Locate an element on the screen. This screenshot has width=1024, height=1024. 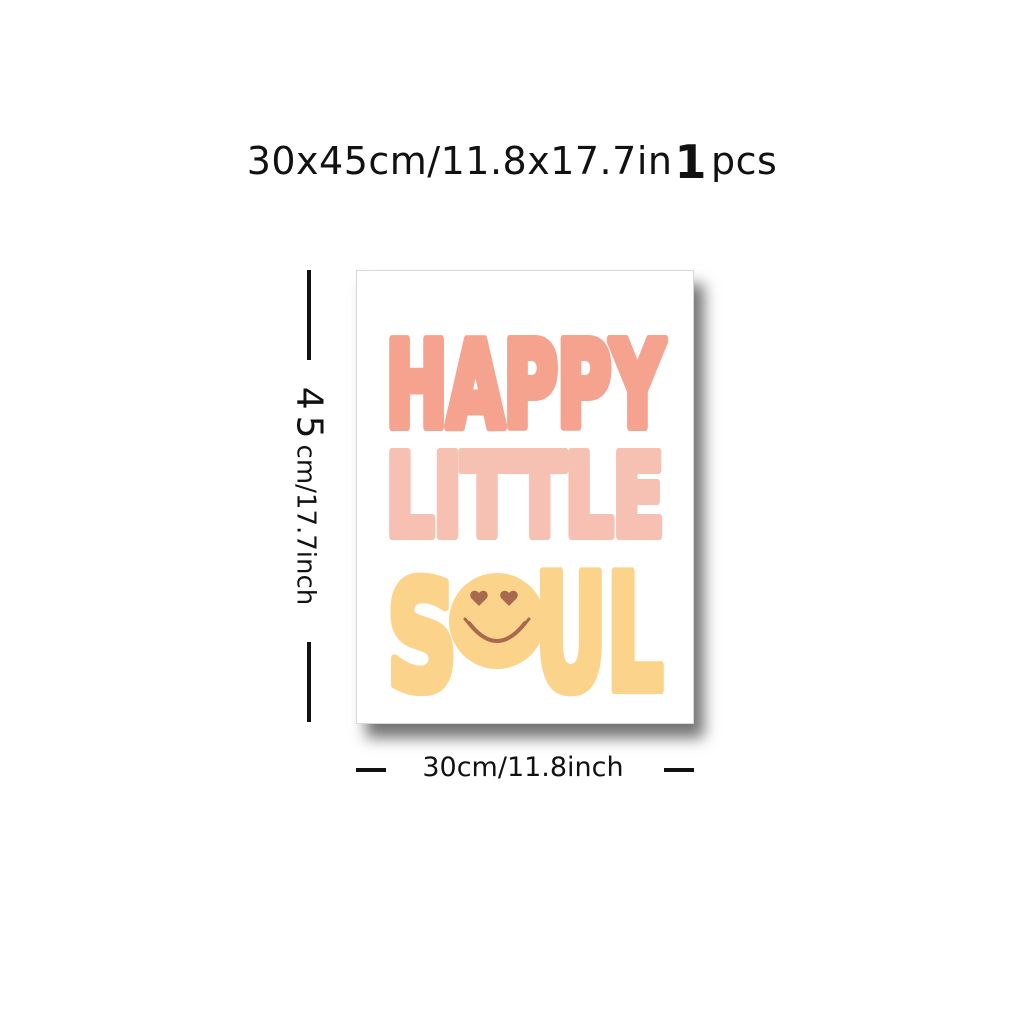
height-dimension-unit: cm/17.7inch is located at coordinates (305, 525).